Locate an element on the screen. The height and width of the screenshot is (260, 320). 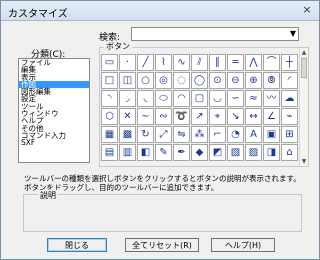
line-icon: ╱ is located at coordinates (145, 62).